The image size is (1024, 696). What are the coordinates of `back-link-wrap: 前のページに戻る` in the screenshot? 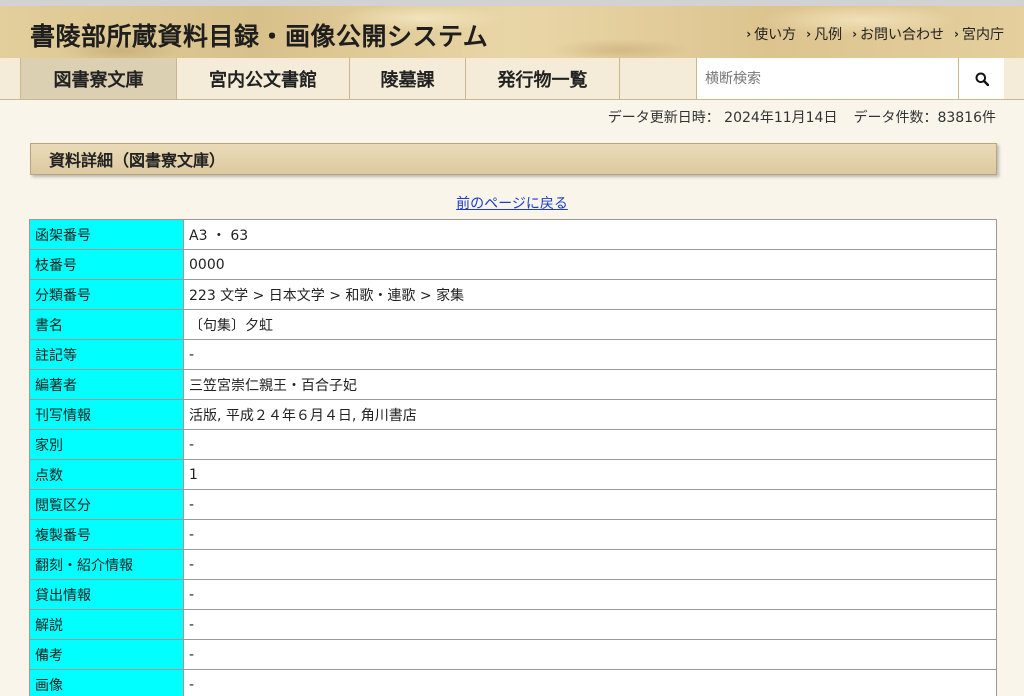 It's located at (512, 203).